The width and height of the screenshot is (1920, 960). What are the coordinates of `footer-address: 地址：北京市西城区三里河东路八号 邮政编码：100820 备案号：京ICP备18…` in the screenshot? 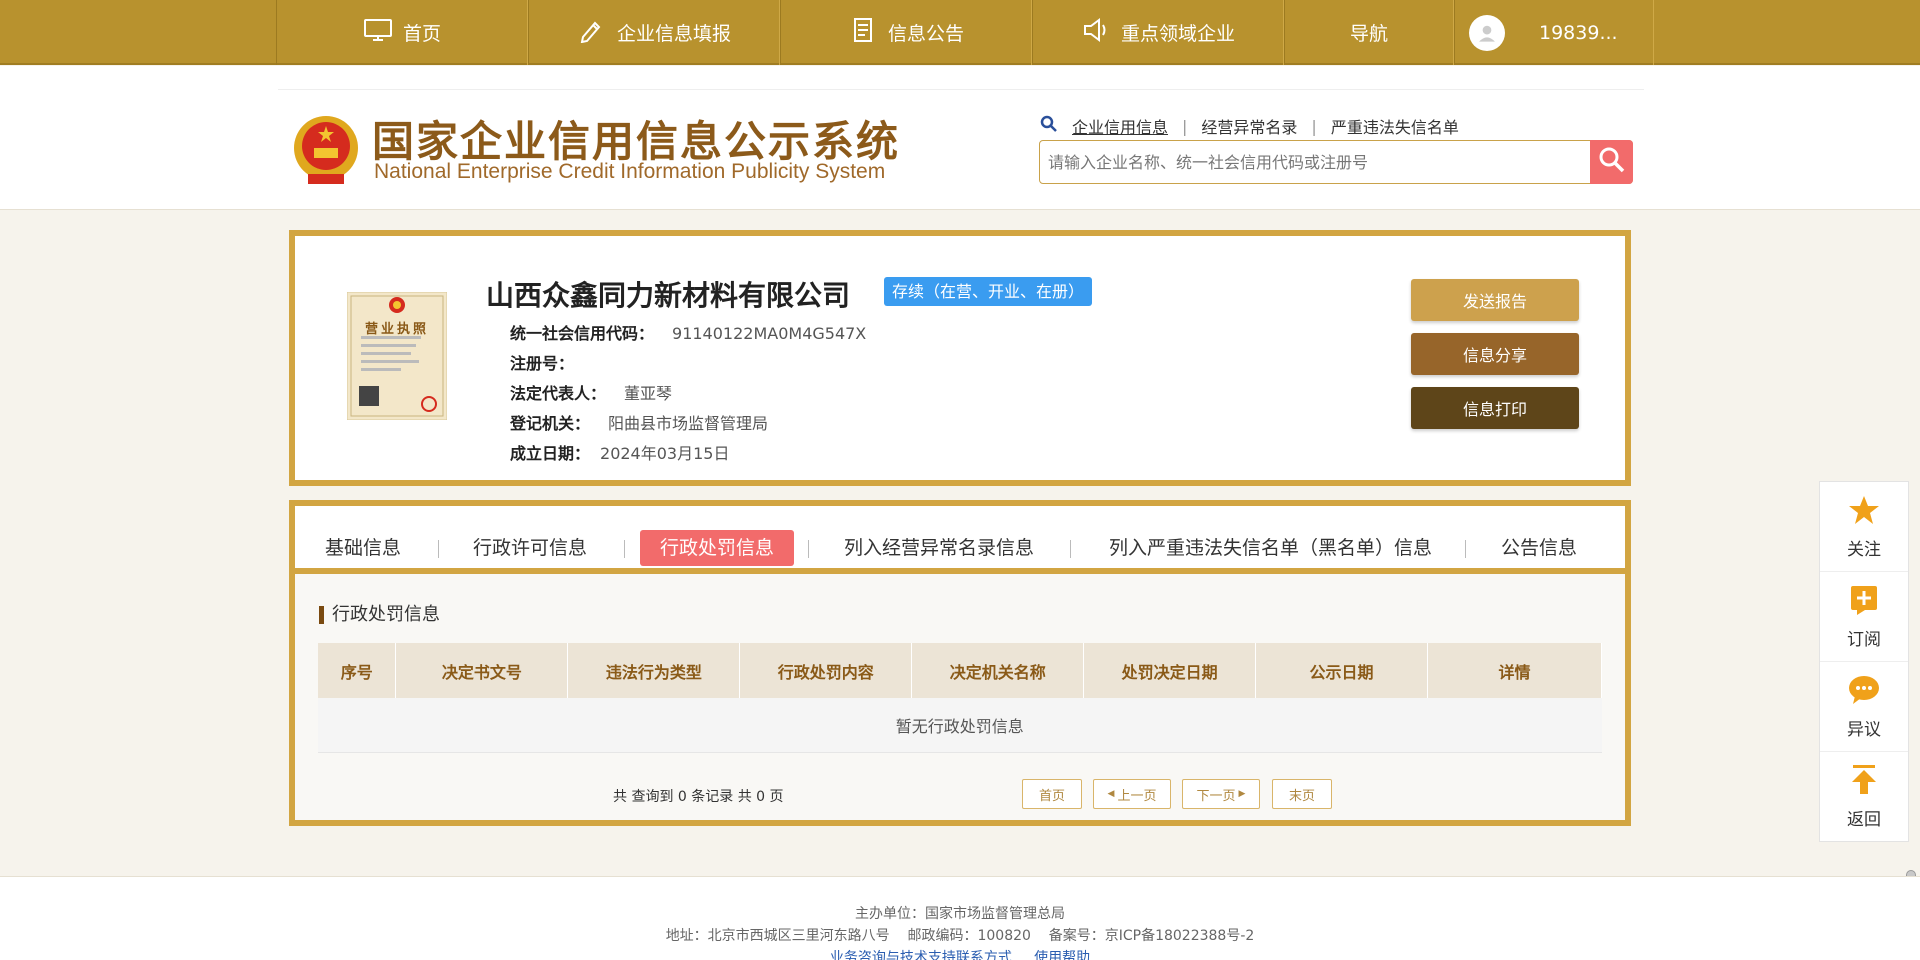 It's located at (960, 936).